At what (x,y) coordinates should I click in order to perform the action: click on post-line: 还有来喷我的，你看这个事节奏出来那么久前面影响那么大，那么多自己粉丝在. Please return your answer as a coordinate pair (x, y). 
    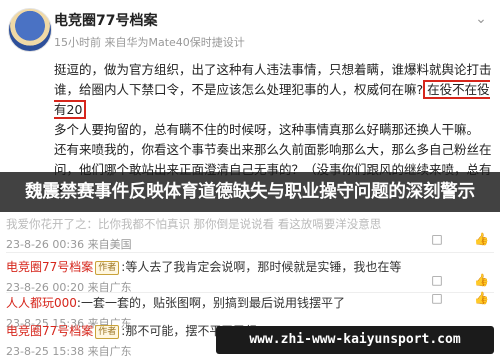
    Looking at the image, I should click on (273, 149).